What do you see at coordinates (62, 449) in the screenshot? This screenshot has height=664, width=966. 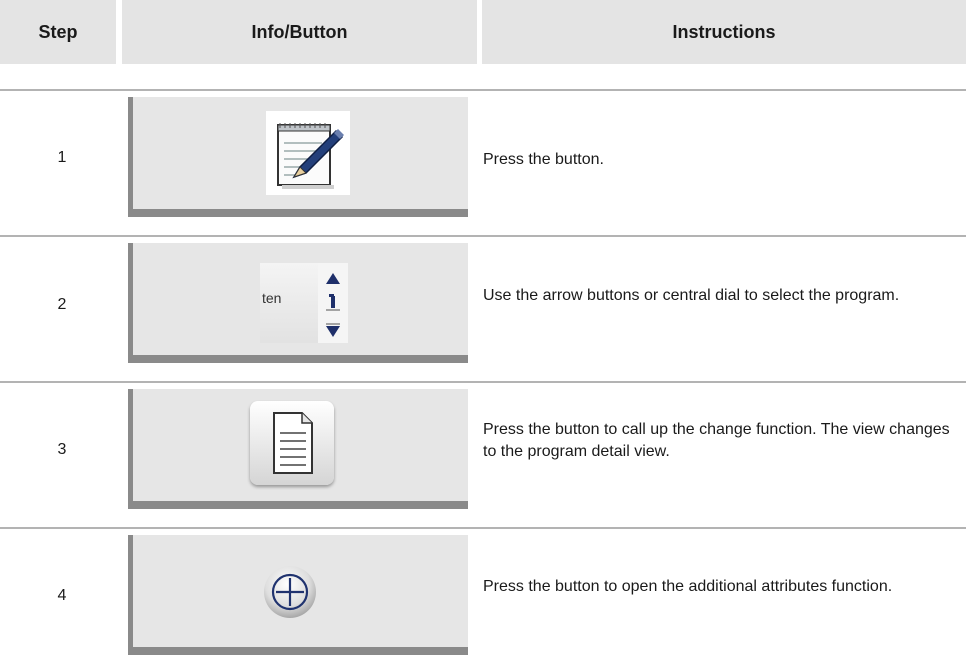 I see `step-number: 3` at bounding box center [62, 449].